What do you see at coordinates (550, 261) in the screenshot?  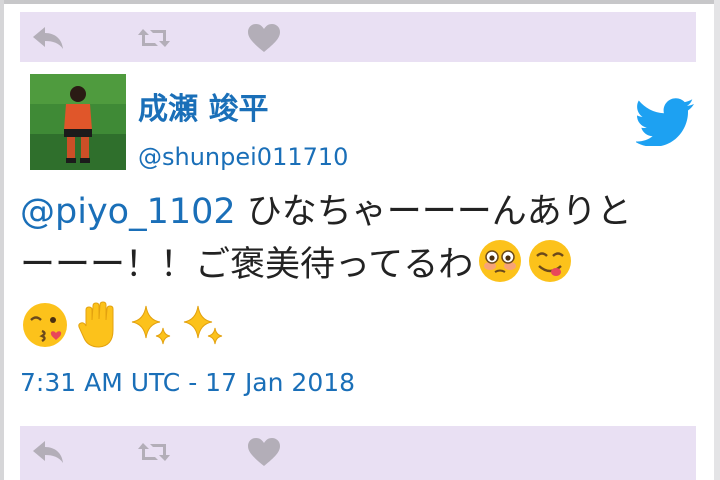 I see `yum-face-emoji` at bounding box center [550, 261].